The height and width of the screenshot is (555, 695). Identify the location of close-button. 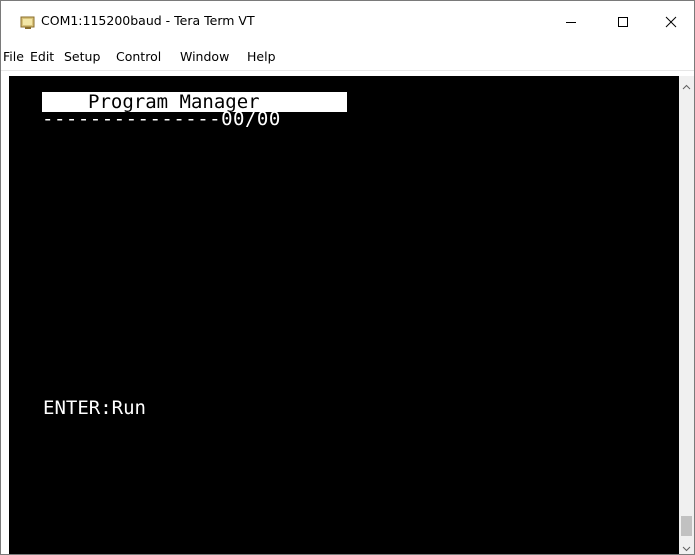
(671, 22).